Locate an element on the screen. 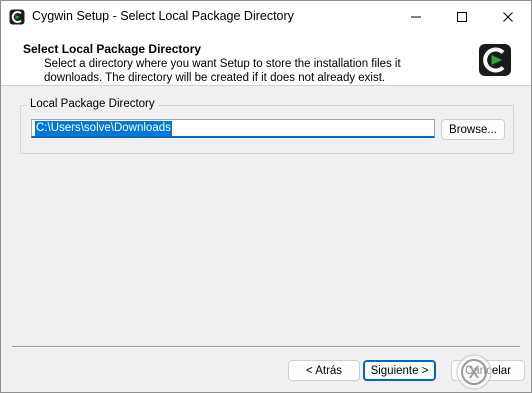 The image size is (532, 393). close-icon is located at coordinates (508, 16).